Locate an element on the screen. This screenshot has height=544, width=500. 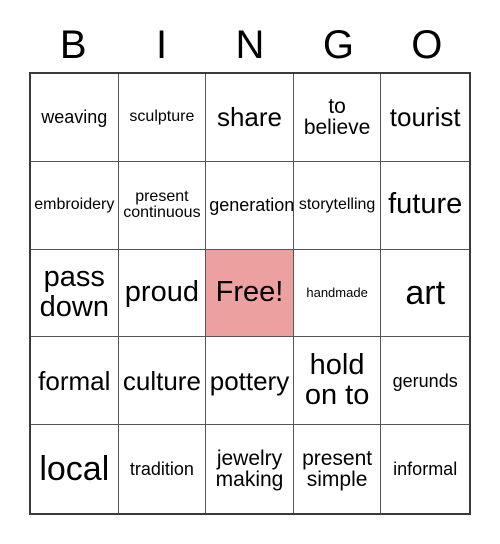
bingo-cell: embroidery is located at coordinates (75, 205).